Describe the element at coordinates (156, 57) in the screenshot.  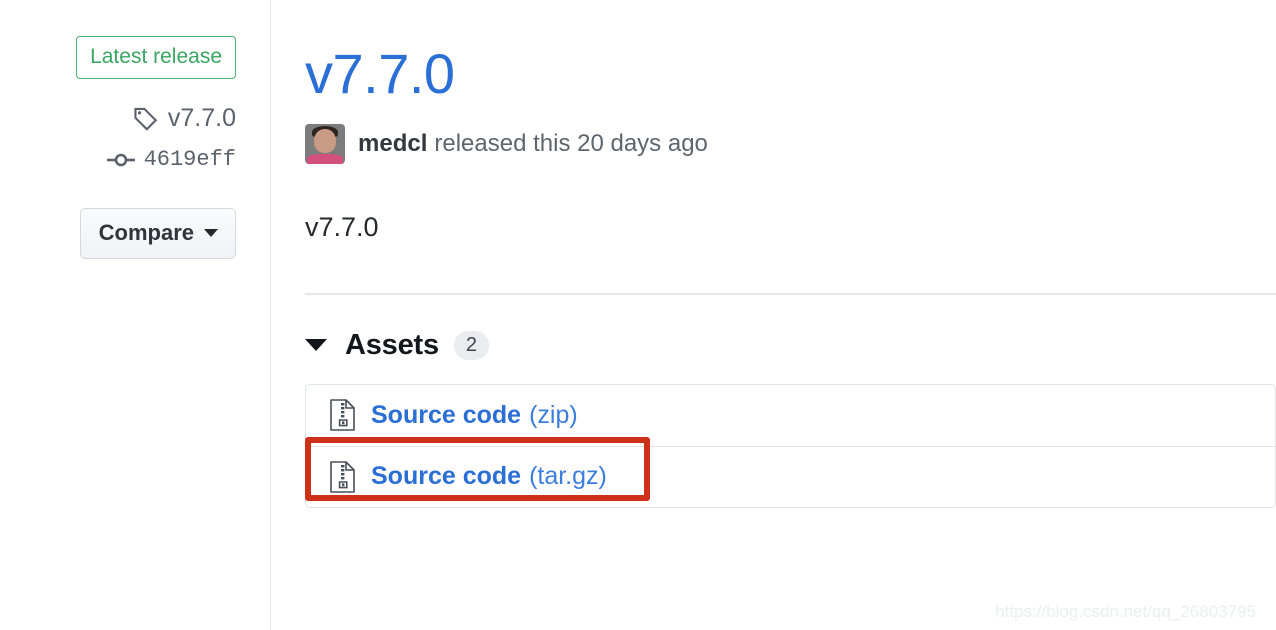
I see `latest-release-badge: Latest release` at that location.